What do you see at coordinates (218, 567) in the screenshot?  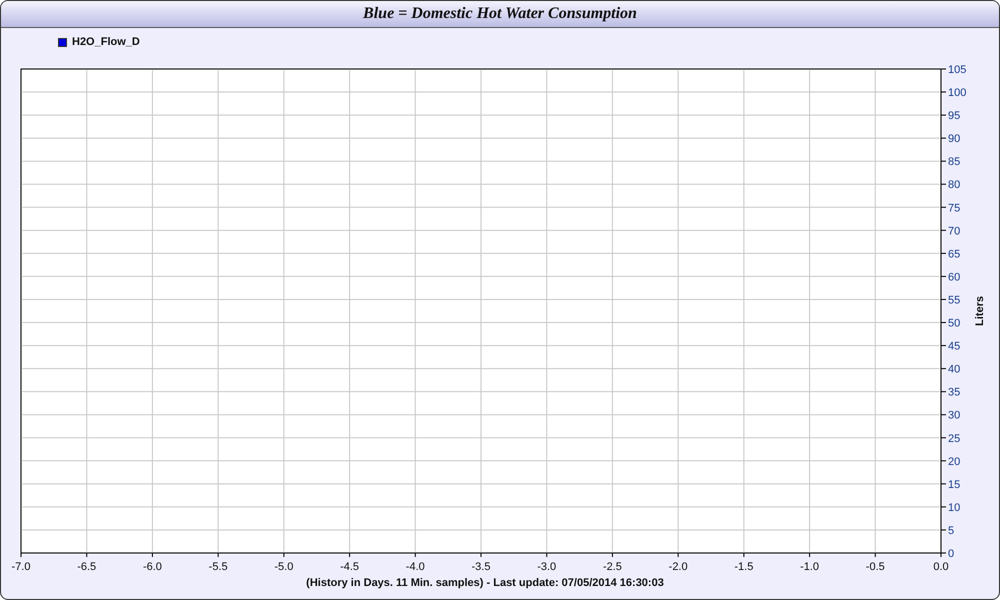 I see `x-tick-label: -5.5` at bounding box center [218, 567].